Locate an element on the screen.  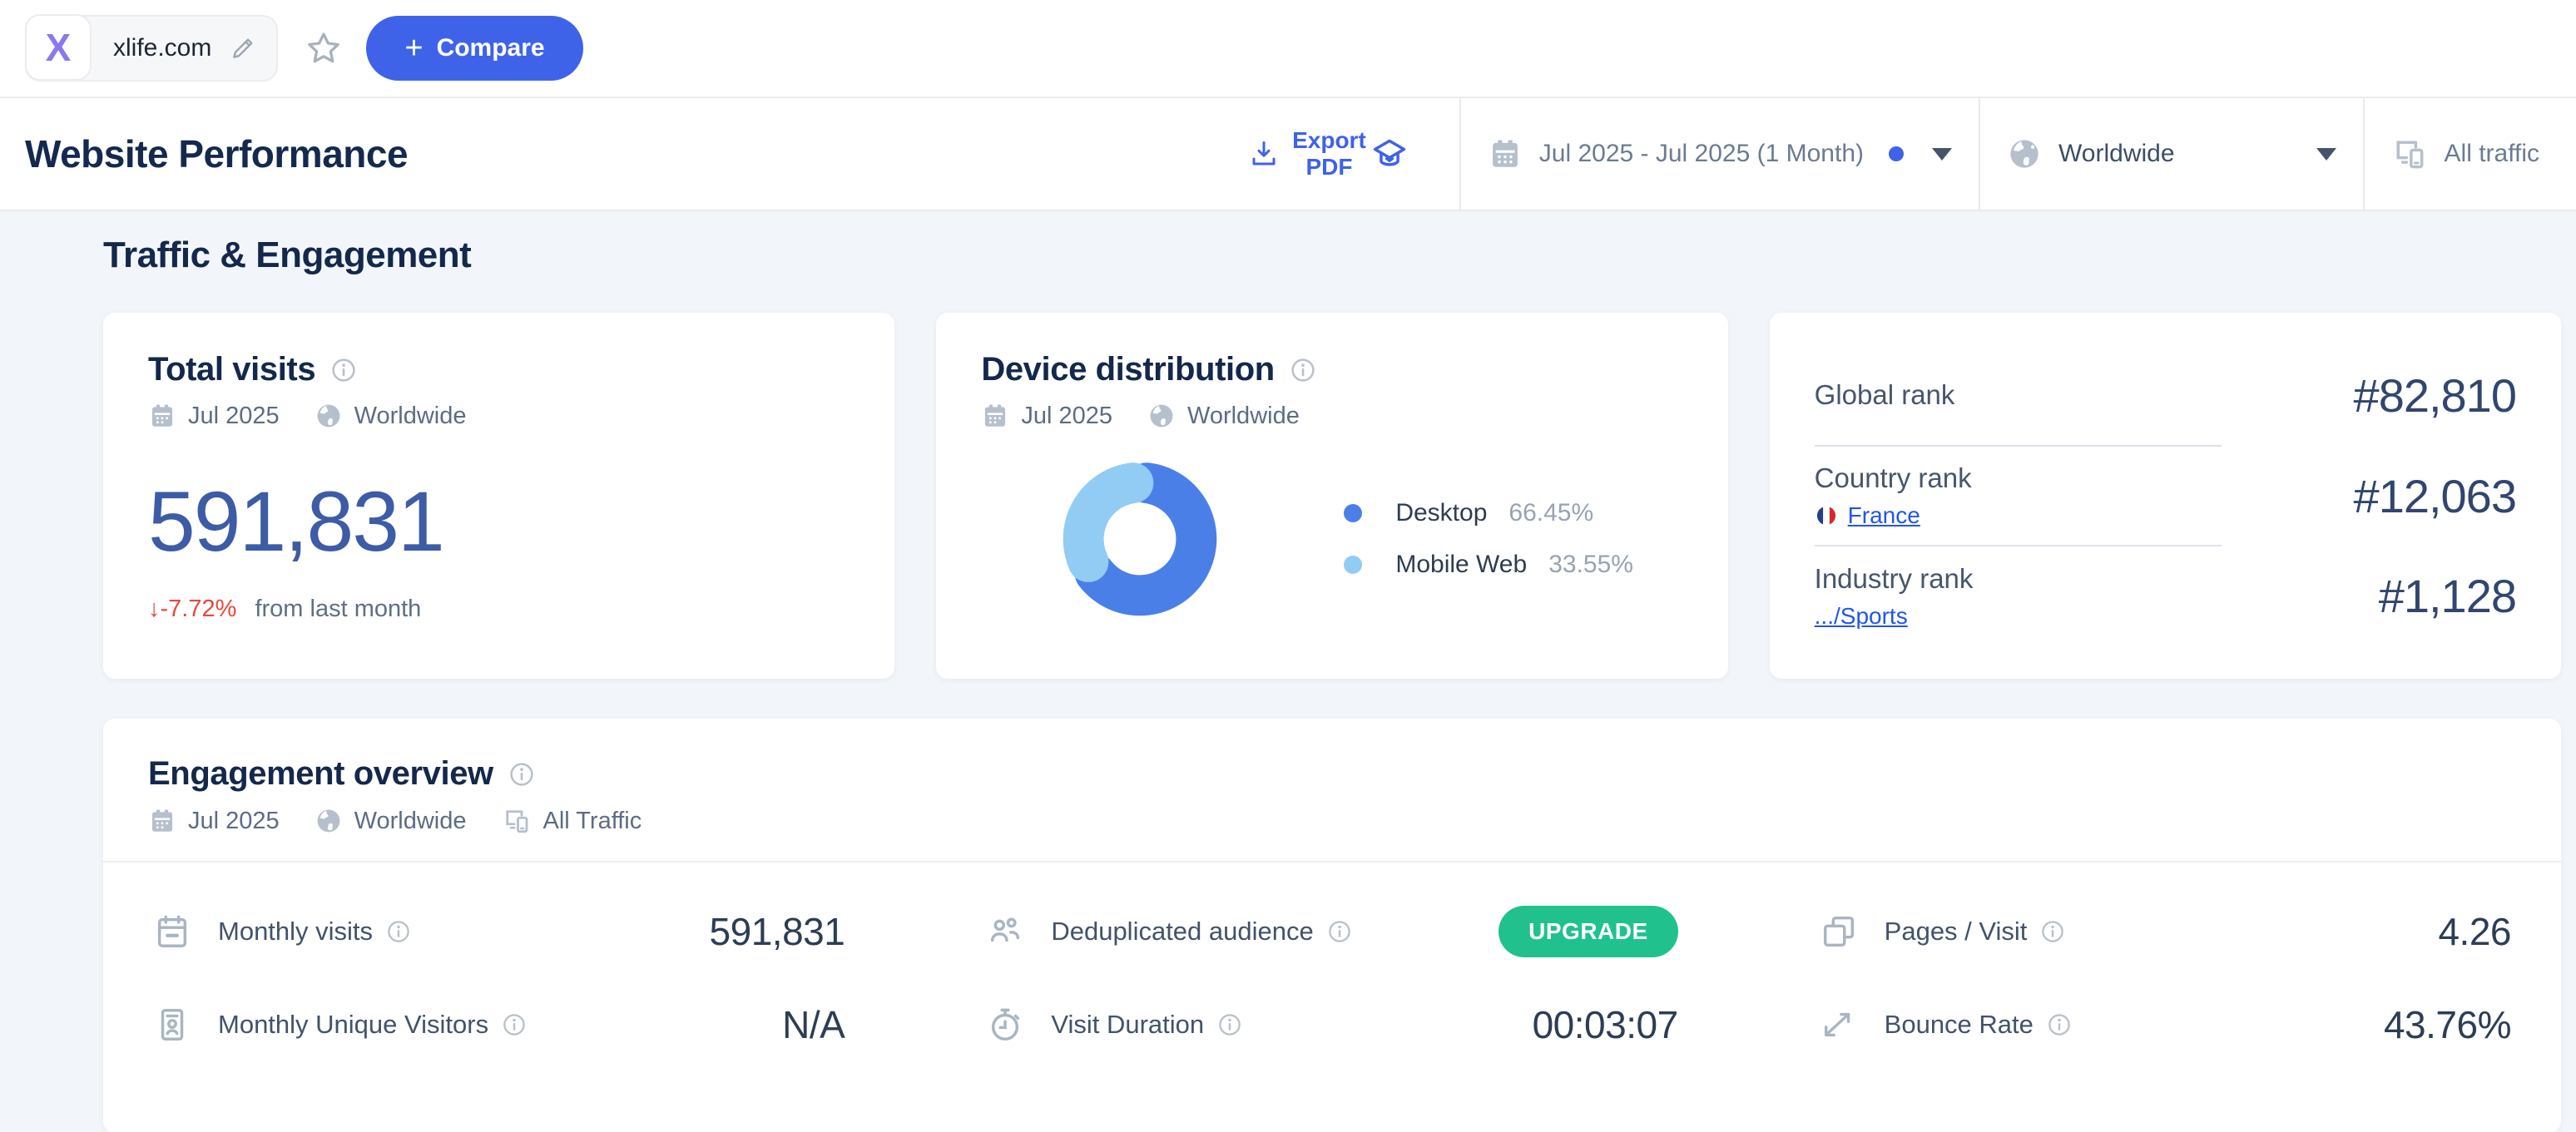
site-logo: X is located at coordinates (59, 48).